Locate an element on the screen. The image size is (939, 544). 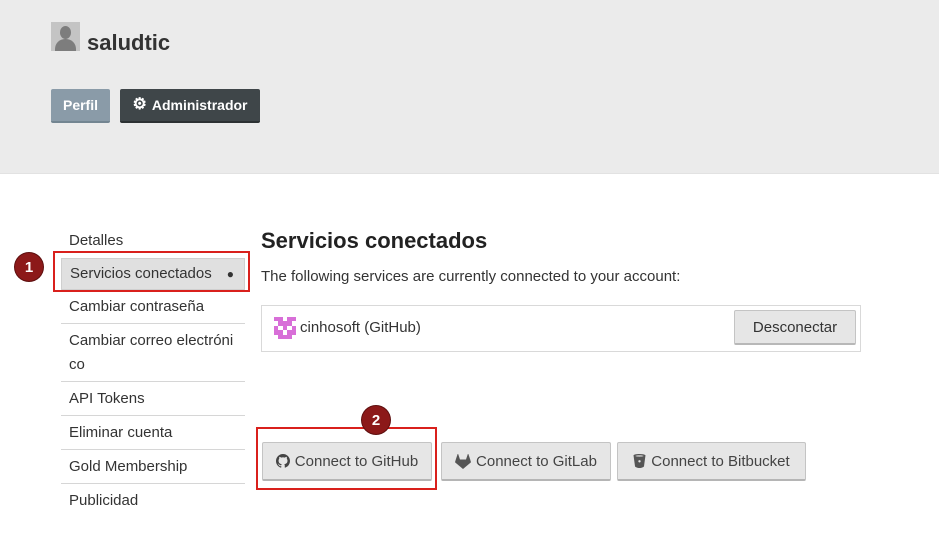
sidebar-item-change-password: Cambiar contraseña is located at coordinates (153, 307).